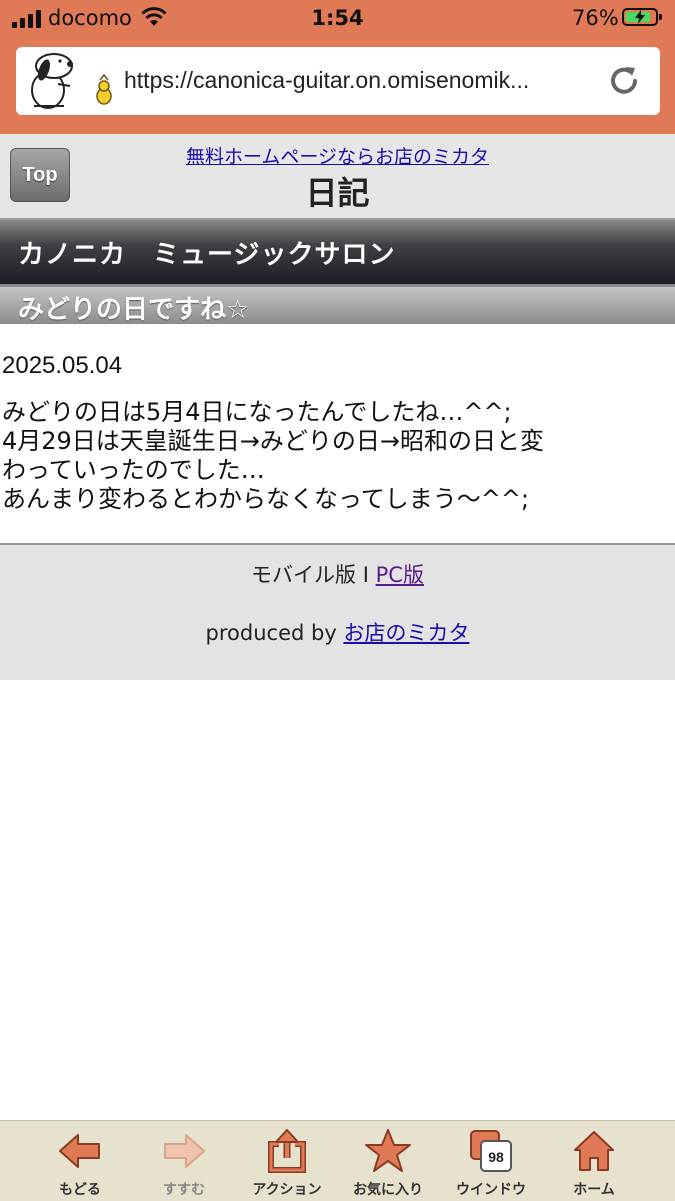 This screenshot has width=675, height=1201. I want to click on page-footer: モバイル版 I PC版 produced by お店のミカタ, so click(337, 611).